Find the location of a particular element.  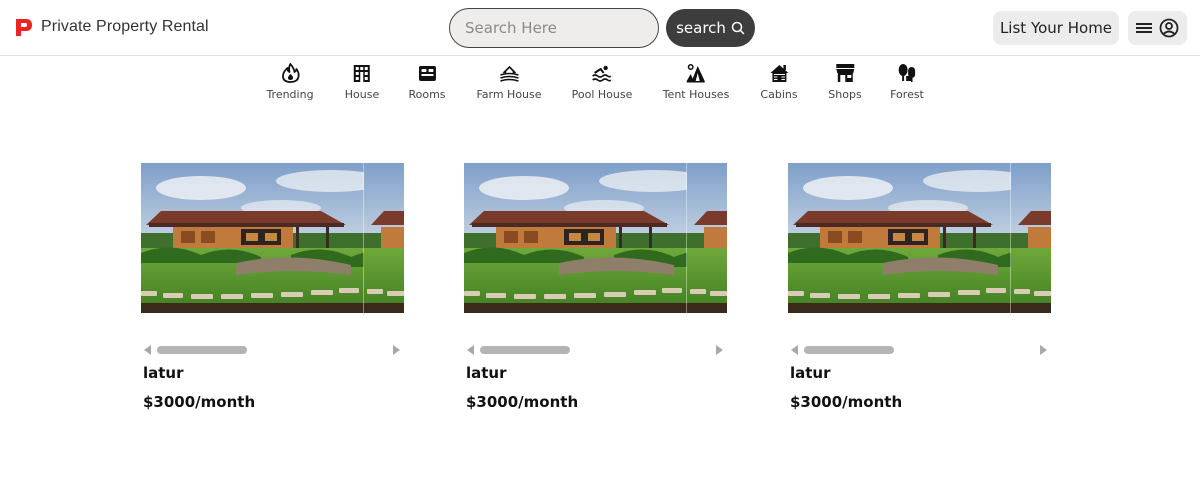

category-label: Farm House is located at coordinates (509, 94).